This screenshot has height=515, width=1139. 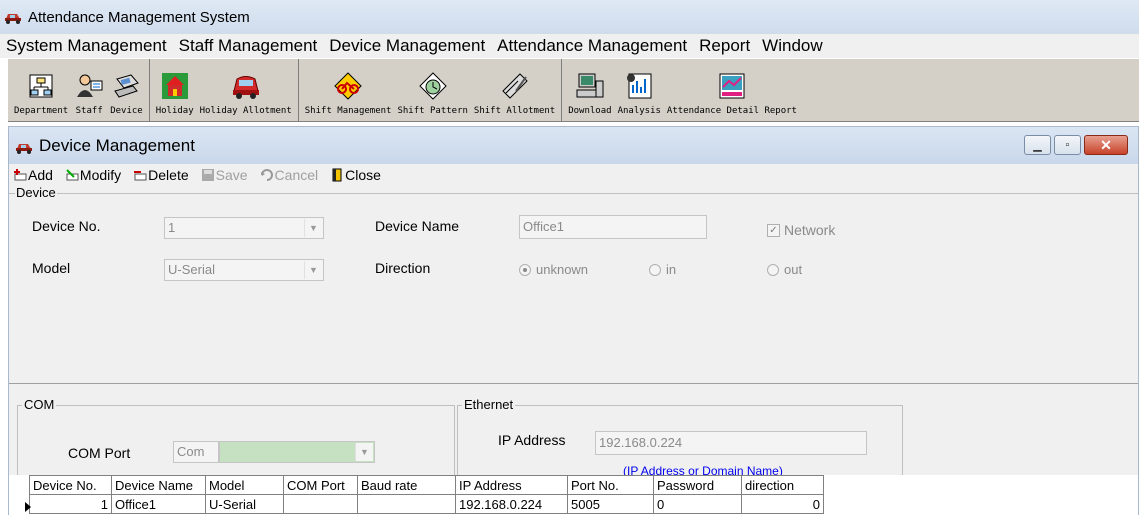 What do you see at coordinates (514, 86) in the screenshot?
I see `shift-allotment-icon` at bounding box center [514, 86].